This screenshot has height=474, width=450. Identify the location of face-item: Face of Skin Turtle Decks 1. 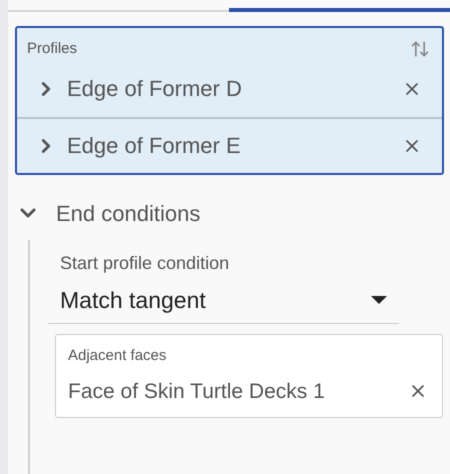
(196, 391).